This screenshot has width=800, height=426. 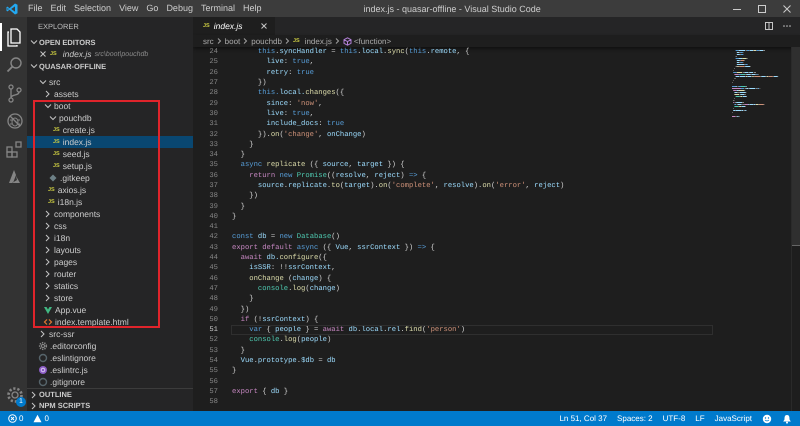 What do you see at coordinates (58, 8) in the screenshot?
I see `menu-item: Edit` at bounding box center [58, 8].